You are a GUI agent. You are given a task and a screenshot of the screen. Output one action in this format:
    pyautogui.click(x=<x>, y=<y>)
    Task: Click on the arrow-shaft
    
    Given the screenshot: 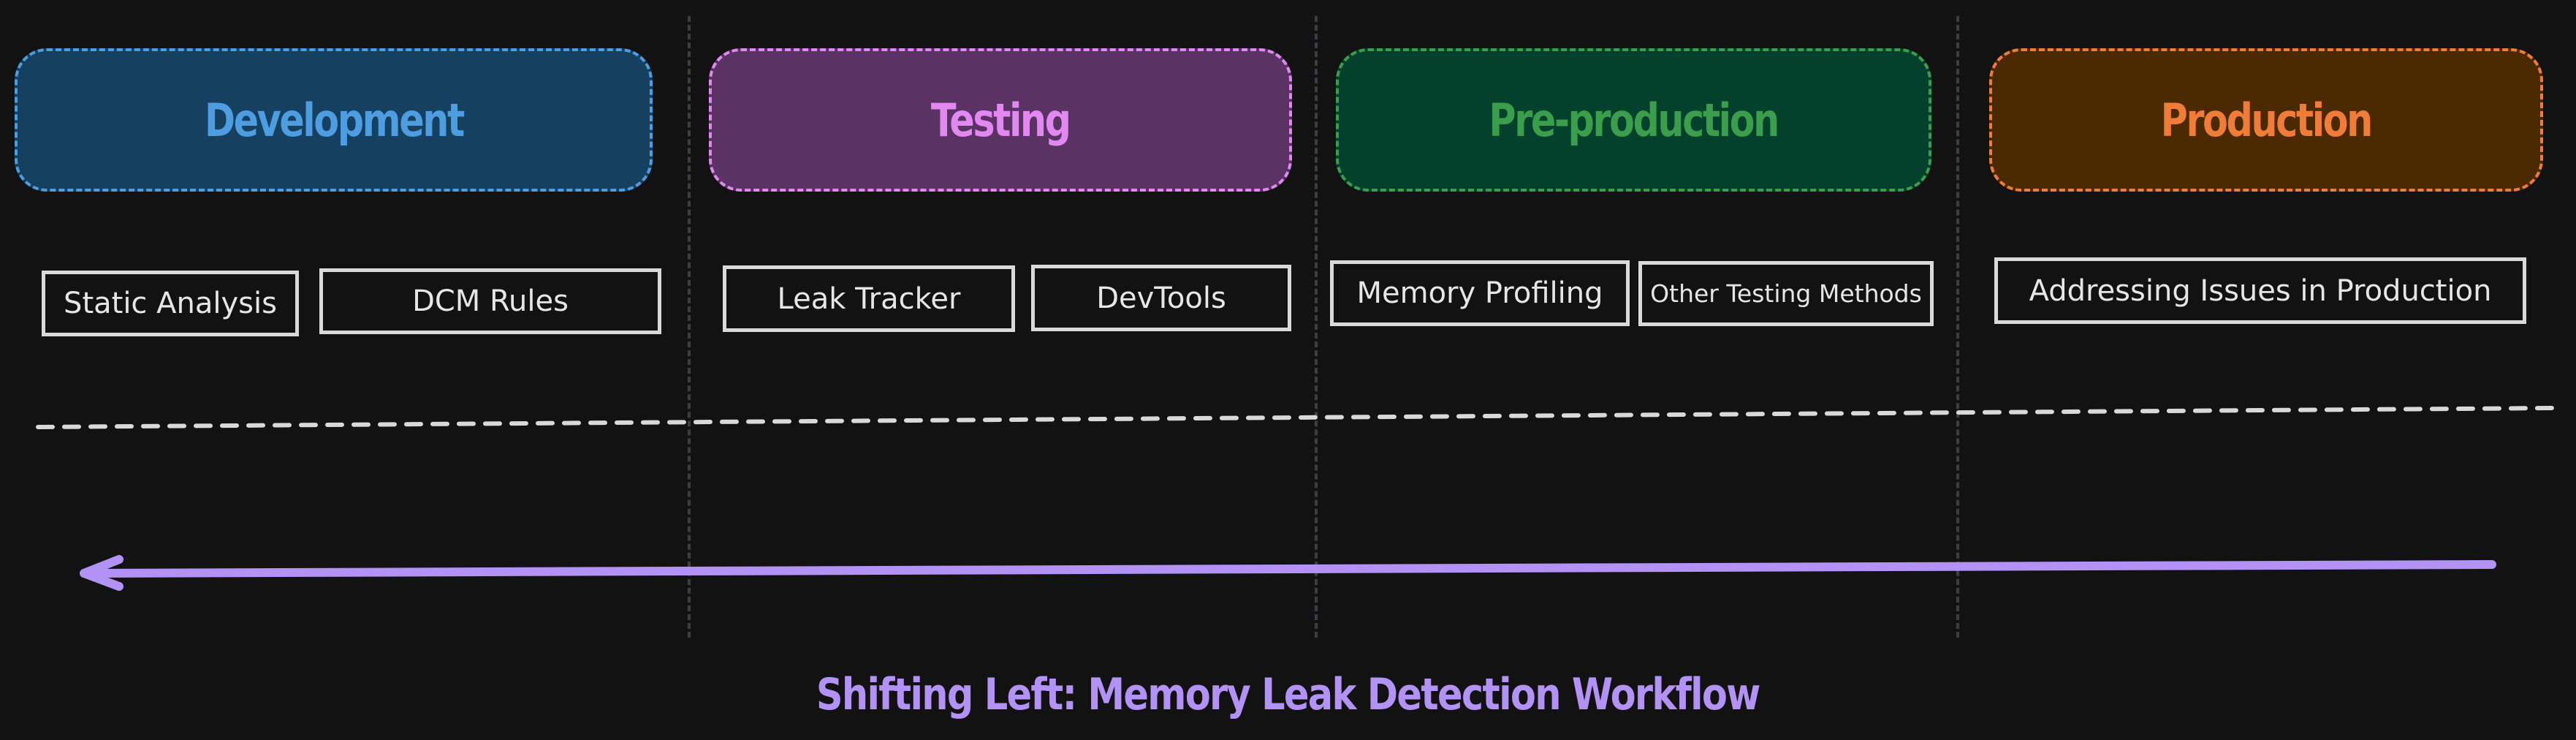 What is the action you would take?
    pyautogui.click(x=1288, y=569)
    